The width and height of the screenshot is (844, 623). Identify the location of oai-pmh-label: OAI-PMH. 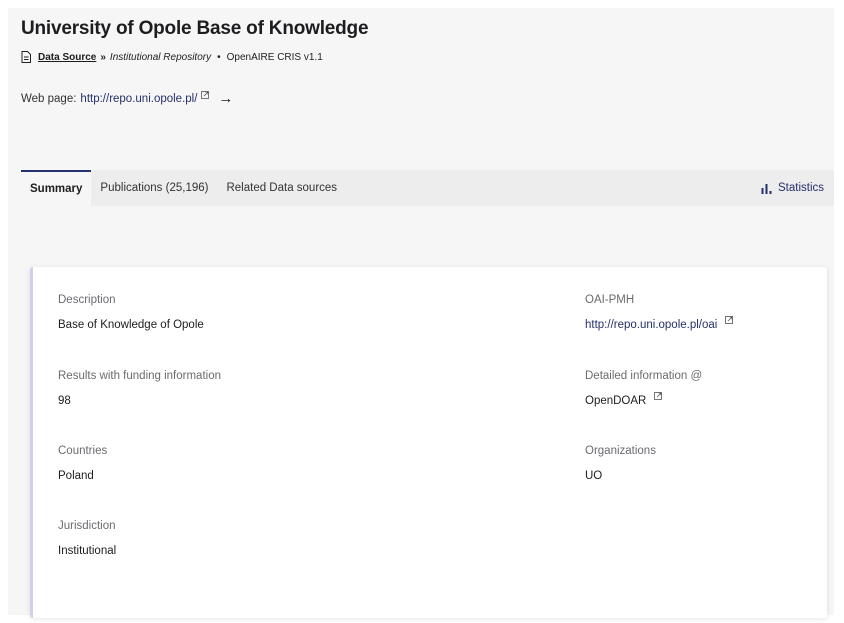
(610, 300).